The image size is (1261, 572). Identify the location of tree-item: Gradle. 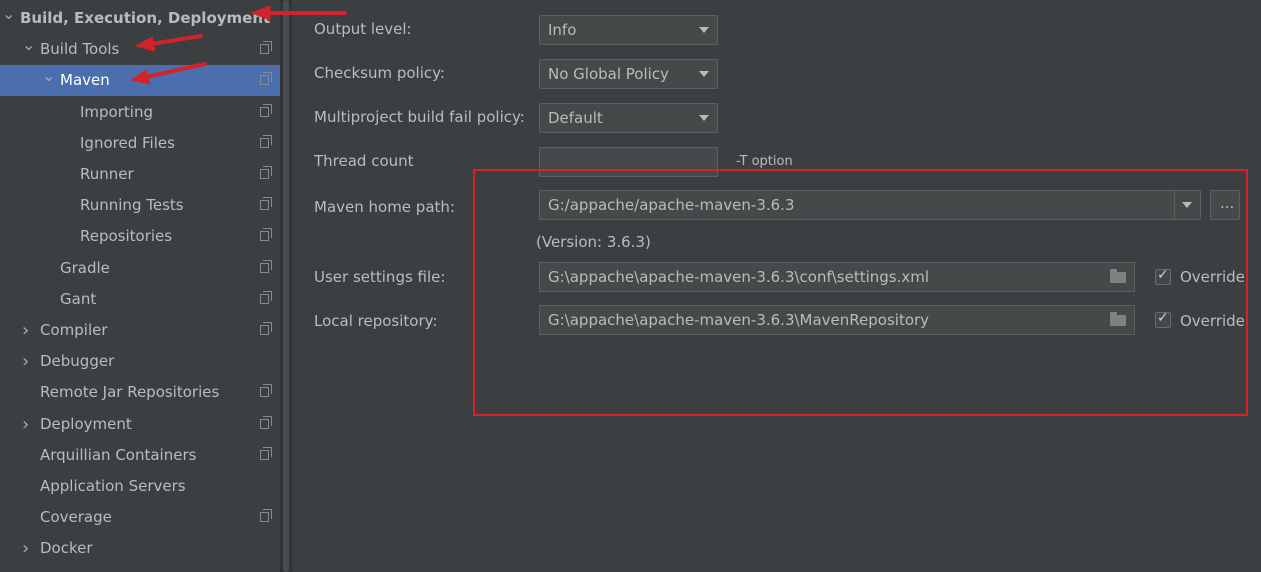
(140, 268).